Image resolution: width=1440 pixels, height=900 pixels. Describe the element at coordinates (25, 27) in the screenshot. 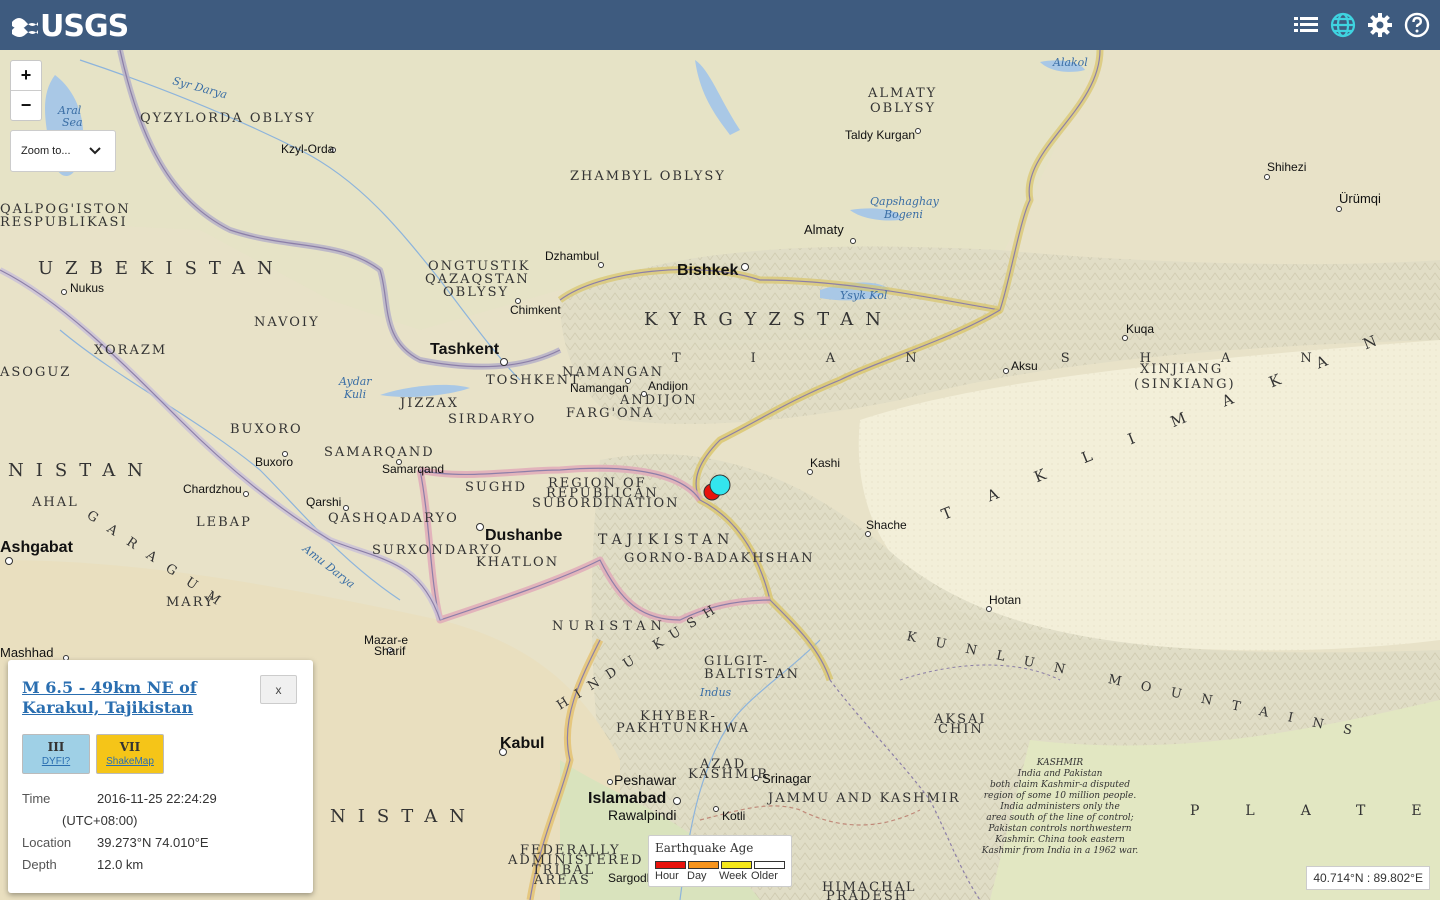

I see `usgs-wave-icon` at that location.